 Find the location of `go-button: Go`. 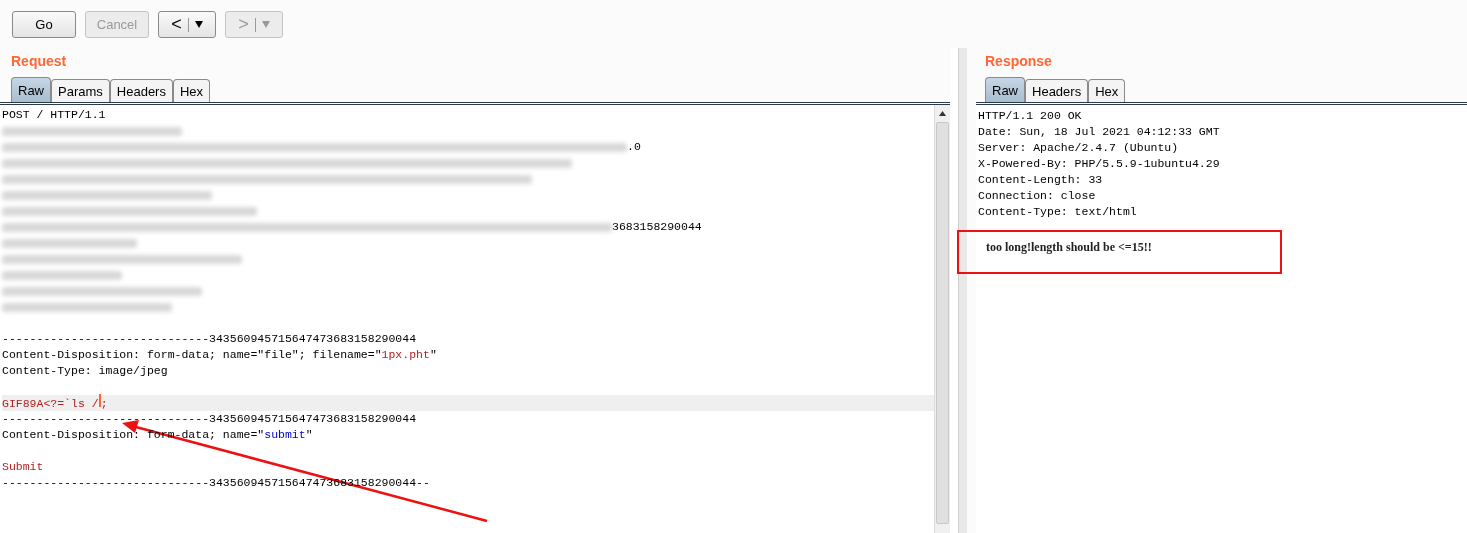

go-button: Go is located at coordinates (44, 24).